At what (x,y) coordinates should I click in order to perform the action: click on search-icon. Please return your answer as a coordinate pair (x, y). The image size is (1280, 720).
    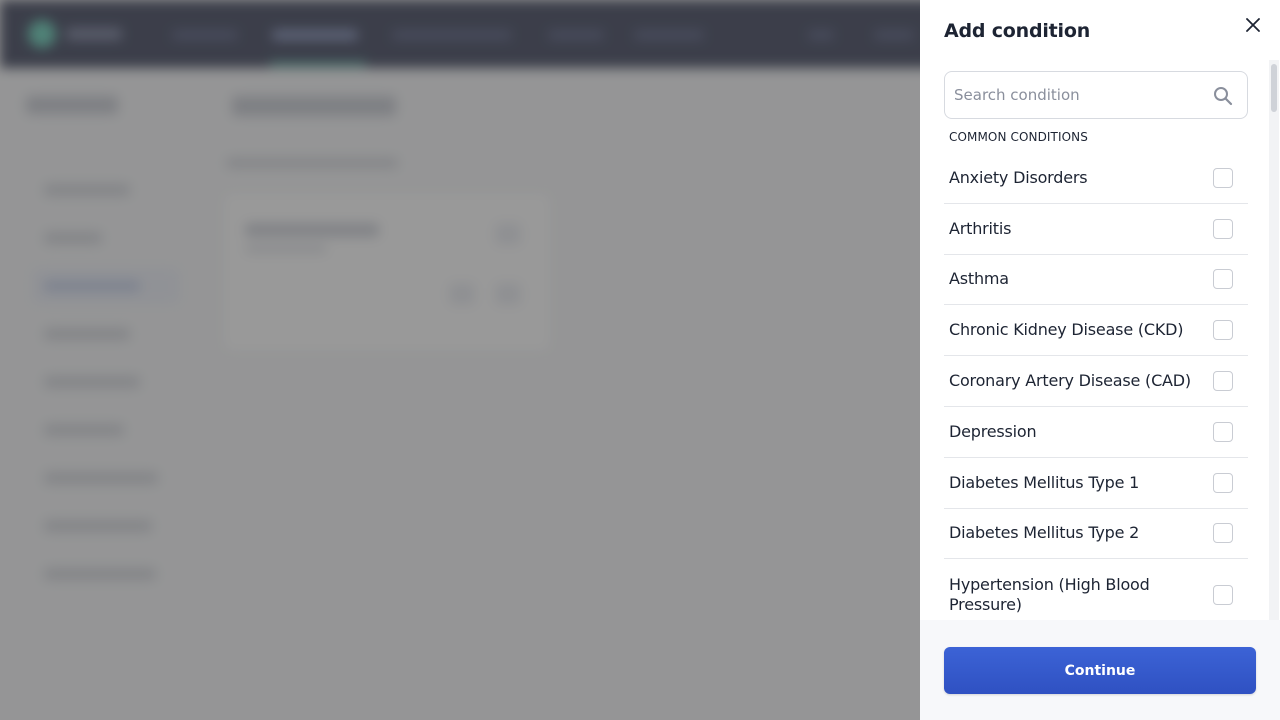
    Looking at the image, I should click on (1223, 96).